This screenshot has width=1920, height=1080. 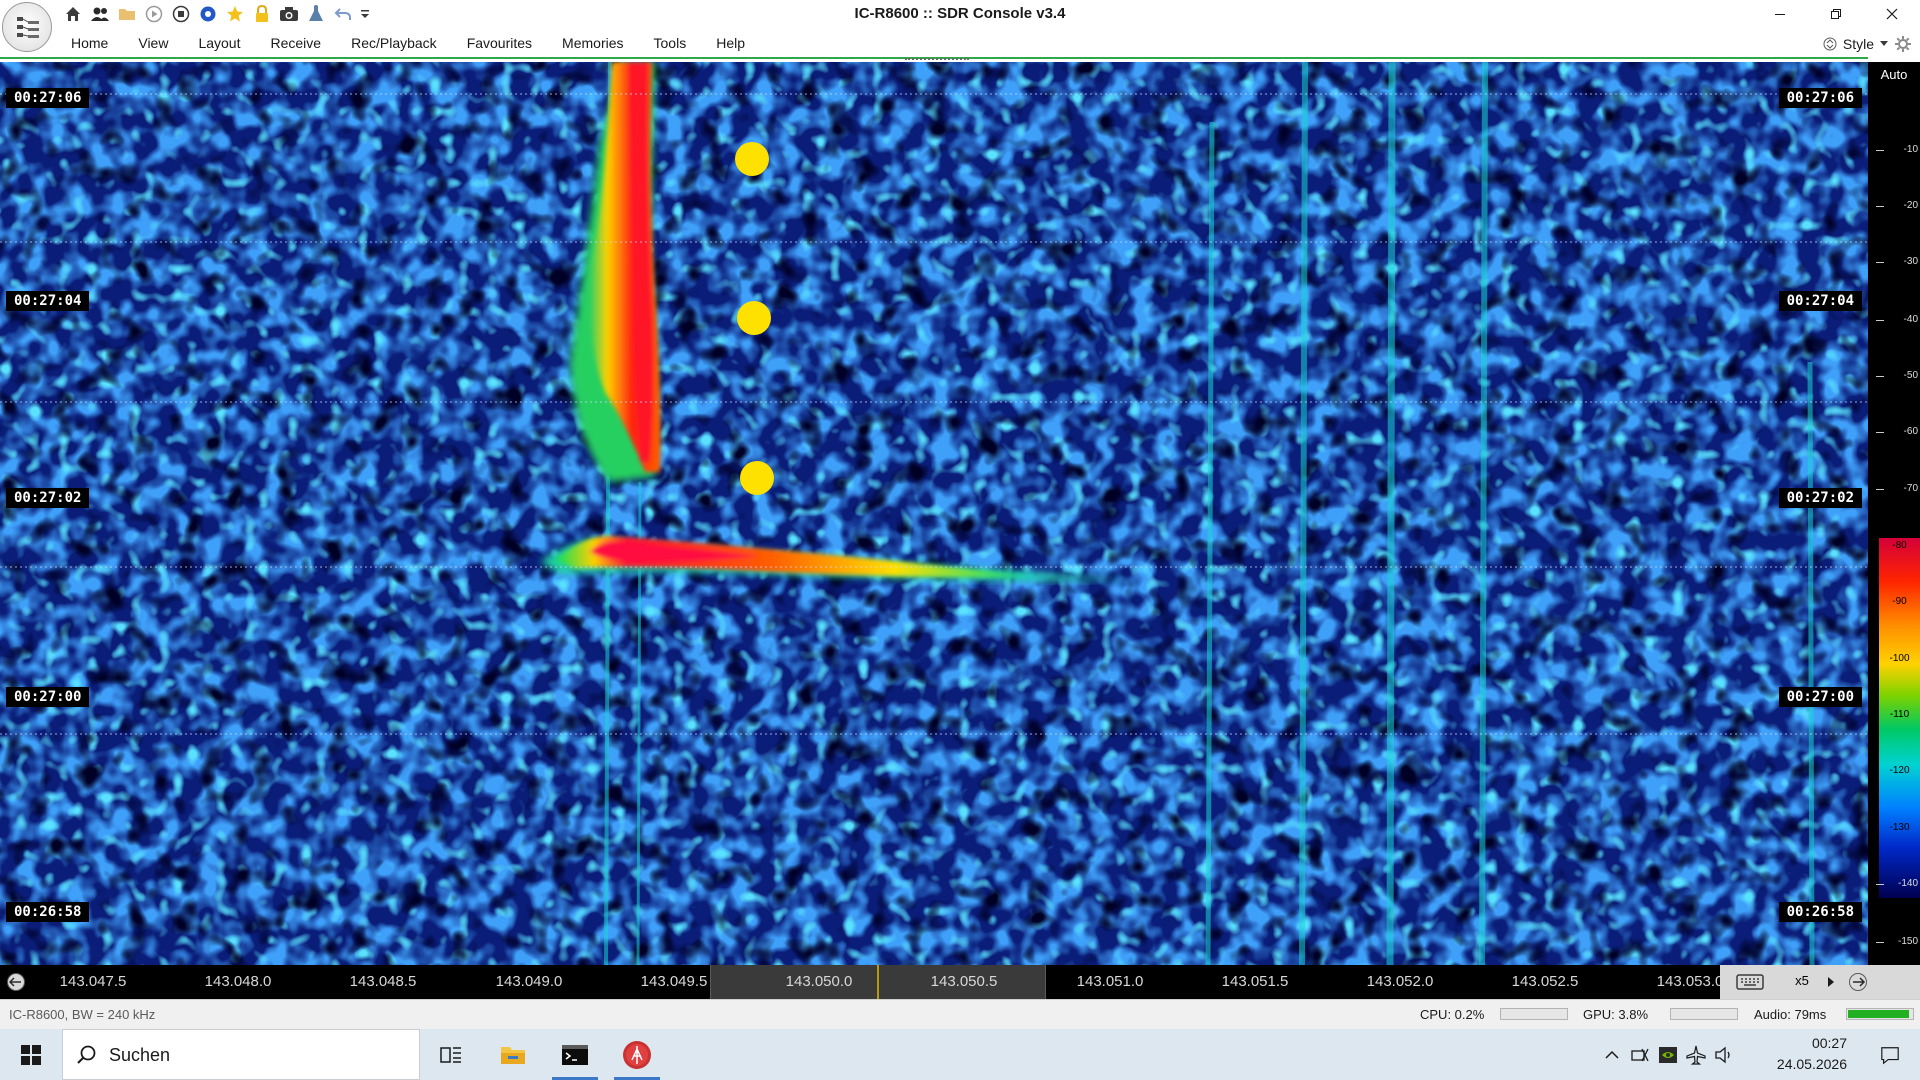 I want to click on terminal-button, so click(x=575, y=1054).